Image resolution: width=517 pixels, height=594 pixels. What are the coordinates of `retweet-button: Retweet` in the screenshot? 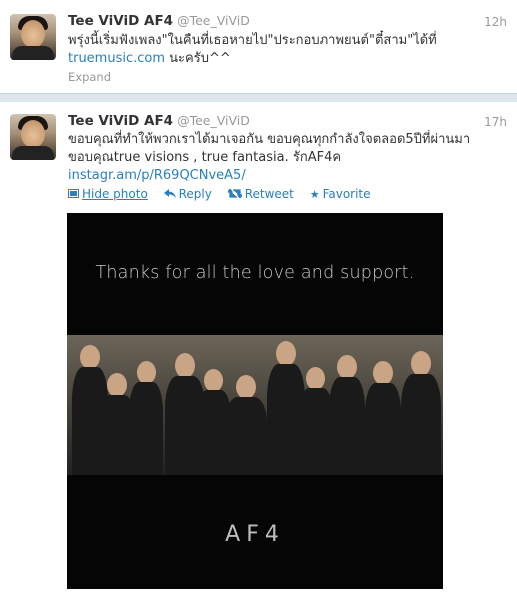 It's located at (262, 194).